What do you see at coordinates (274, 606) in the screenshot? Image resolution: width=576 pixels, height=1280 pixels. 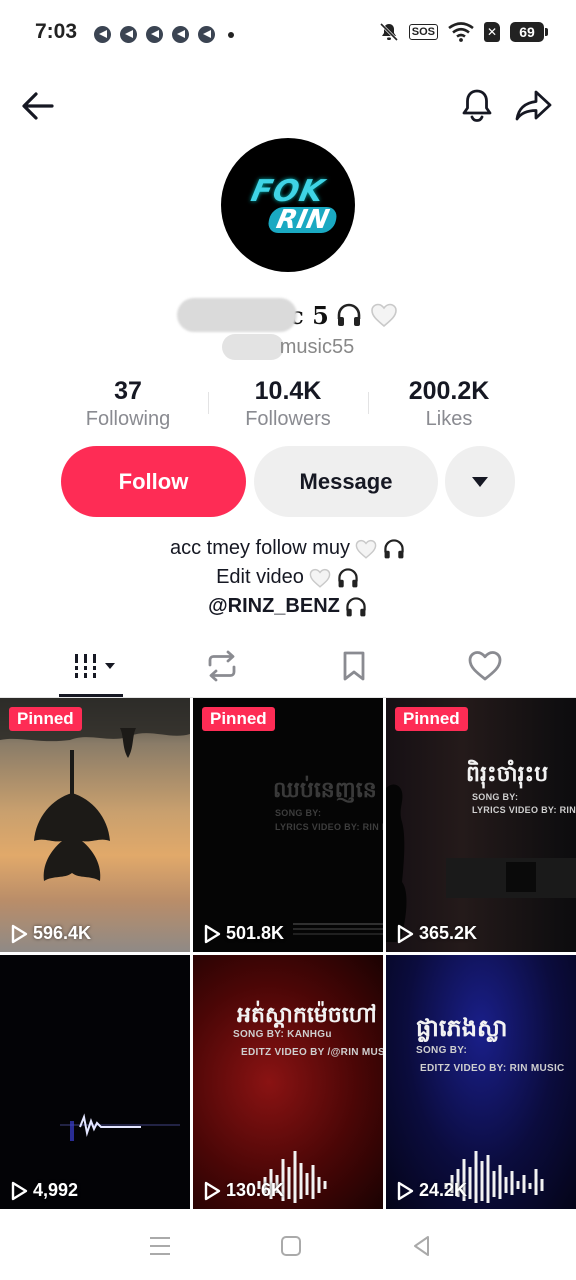 I see `bio-mention-link: @RINZ_BENZ` at bounding box center [274, 606].